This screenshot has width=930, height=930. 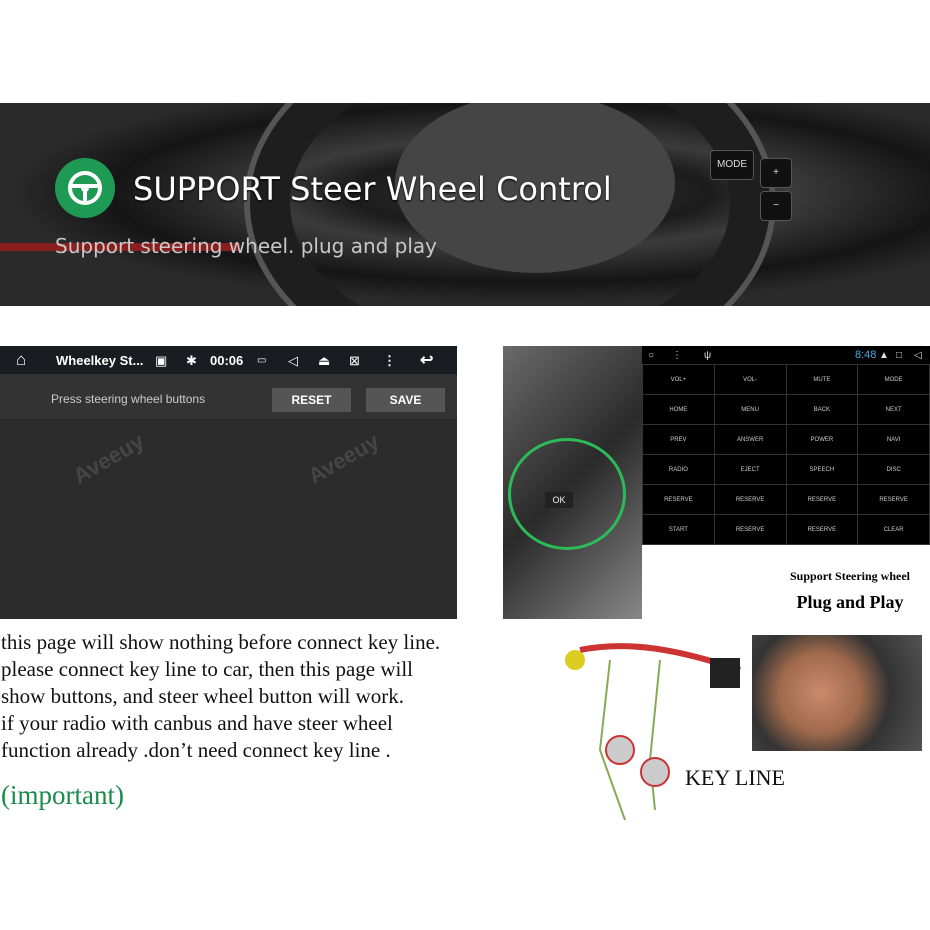 What do you see at coordinates (850, 602) in the screenshot?
I see `plug-play-line2: Plug and Play` at bounding box center [850, 602].